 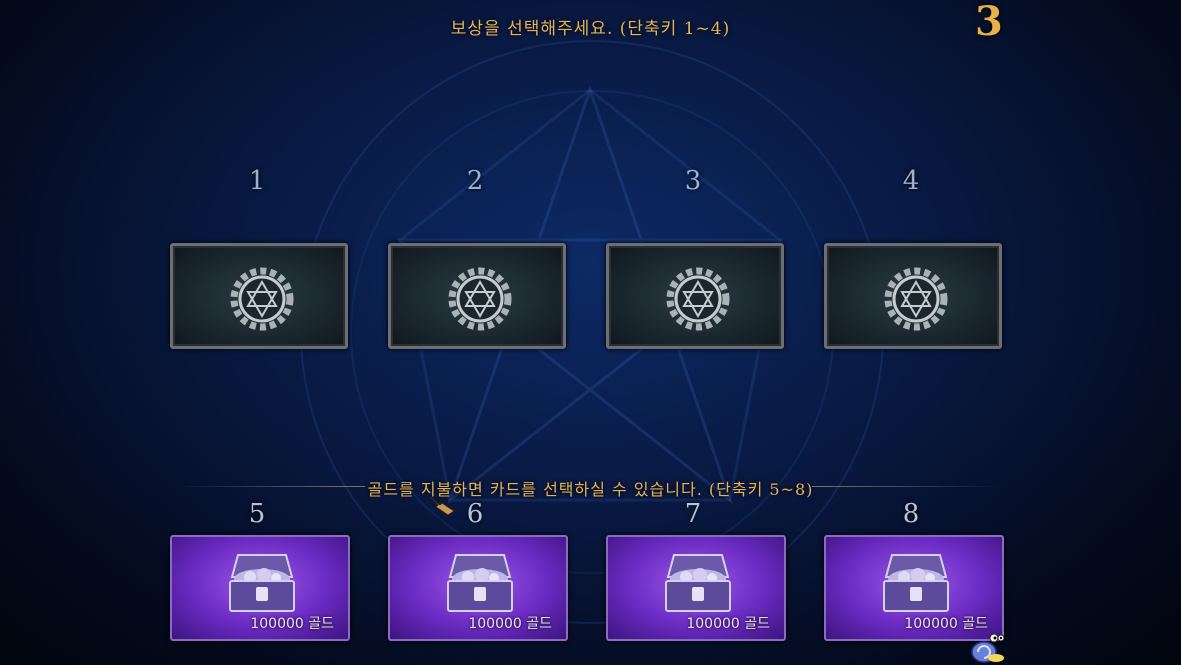 I want to click on gold-card-8: 100000 골드, so click(x=914, y=588).